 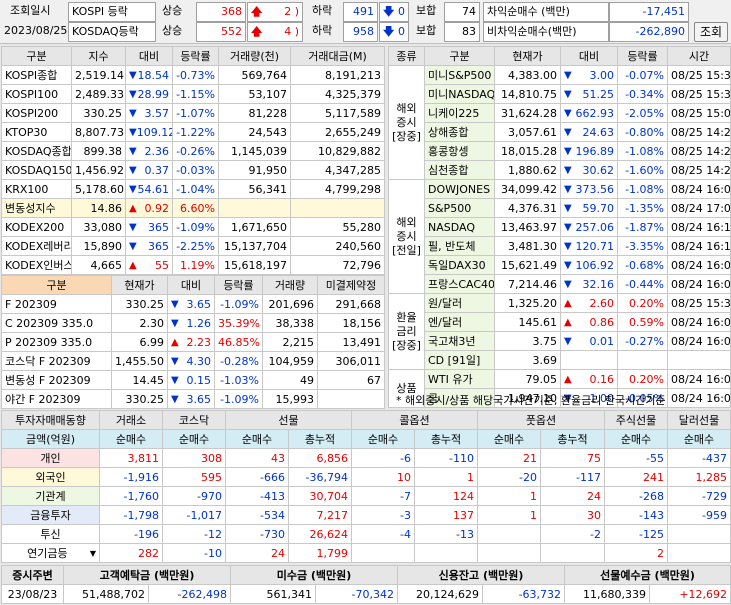 I want to click on query-button: 조회, so click(x=711, y=32).